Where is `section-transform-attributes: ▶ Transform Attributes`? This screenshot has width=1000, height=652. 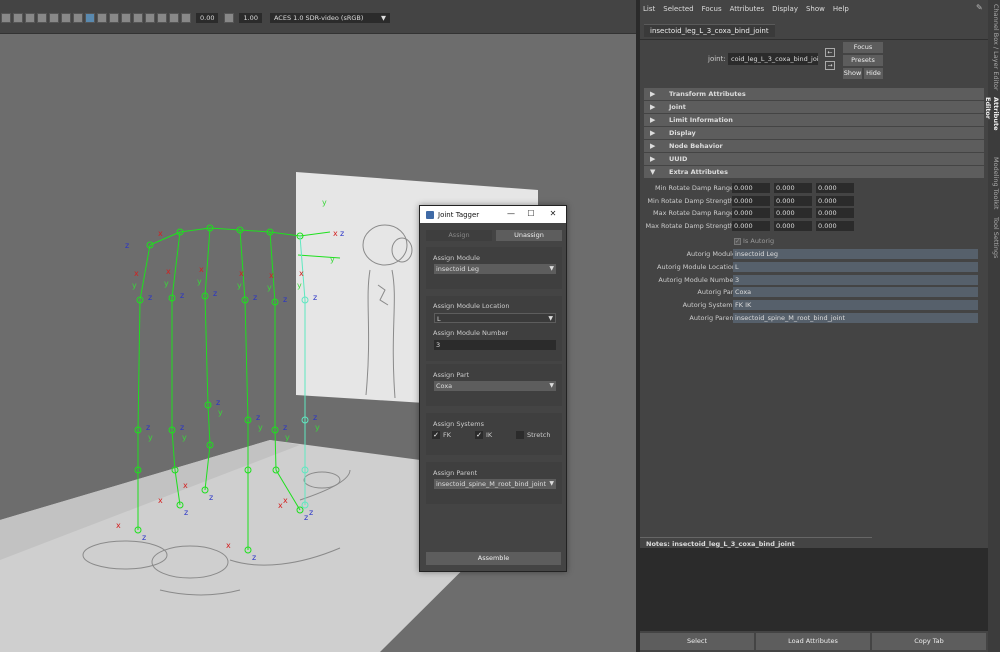 section-transform-attributes: ▶ Transform Attributes is located at coordinates (814, 94).